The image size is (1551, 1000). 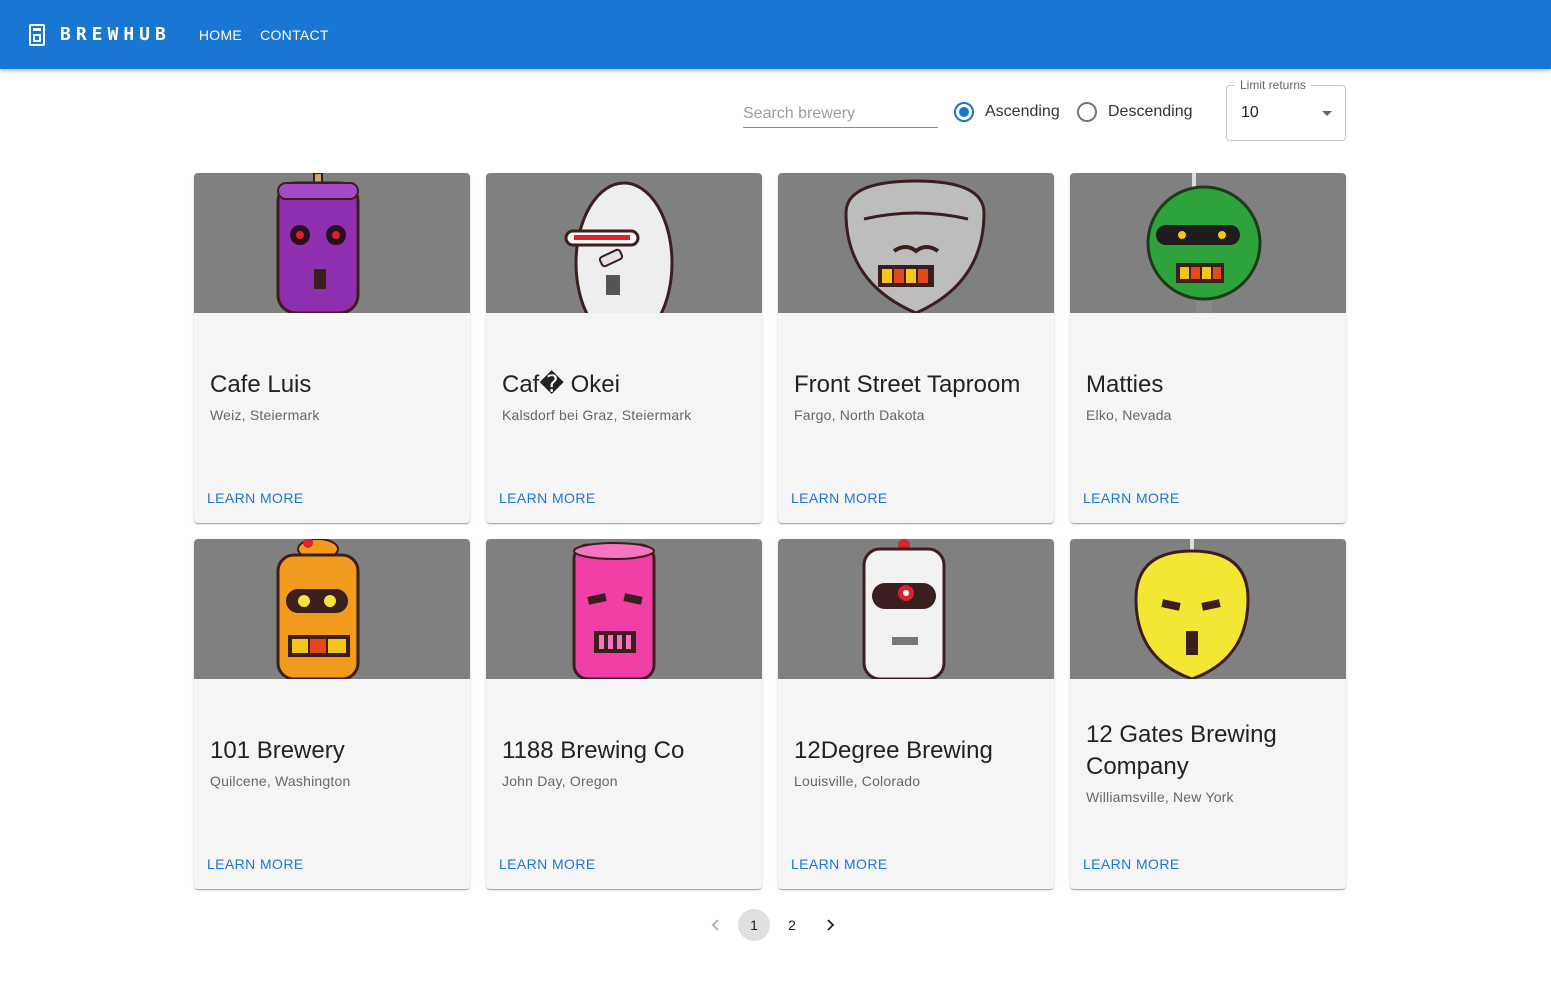 What do you see at coordinates (220, 35) in the screenshot?
I see `nav-home: HOME` at bounding box center [220, 35].